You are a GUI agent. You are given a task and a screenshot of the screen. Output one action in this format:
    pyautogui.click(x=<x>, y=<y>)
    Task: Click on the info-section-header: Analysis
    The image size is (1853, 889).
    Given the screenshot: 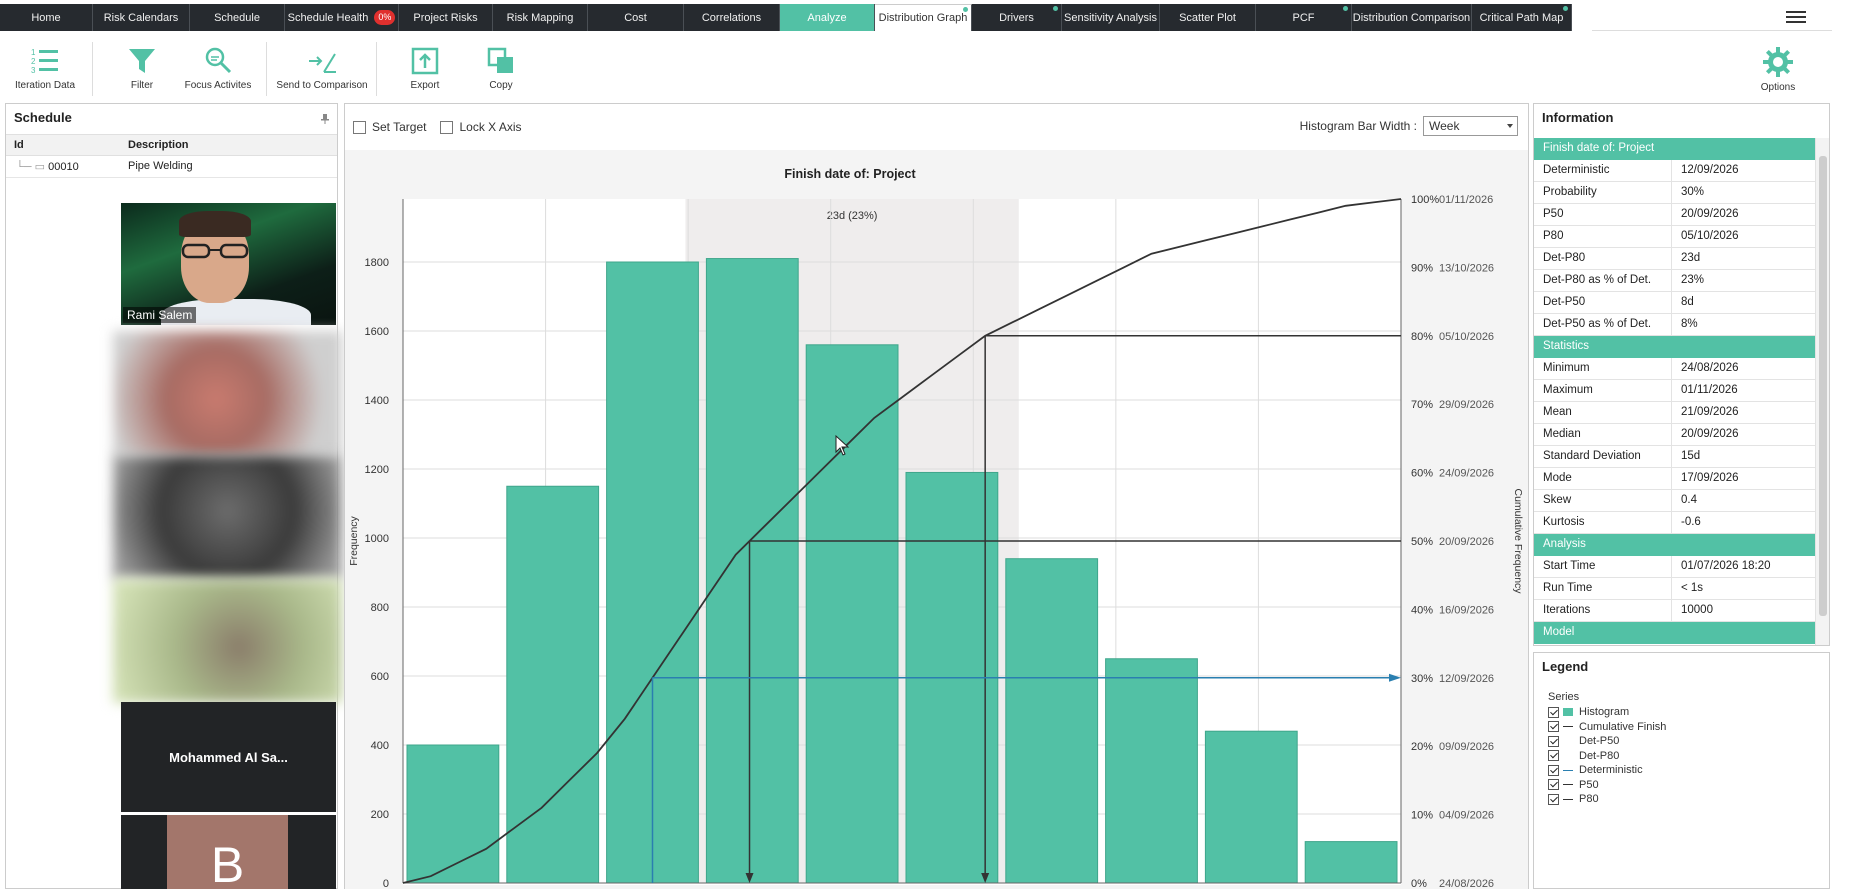 What is the action you would take?
    pyautogui.click(x=1674, y=545)
    